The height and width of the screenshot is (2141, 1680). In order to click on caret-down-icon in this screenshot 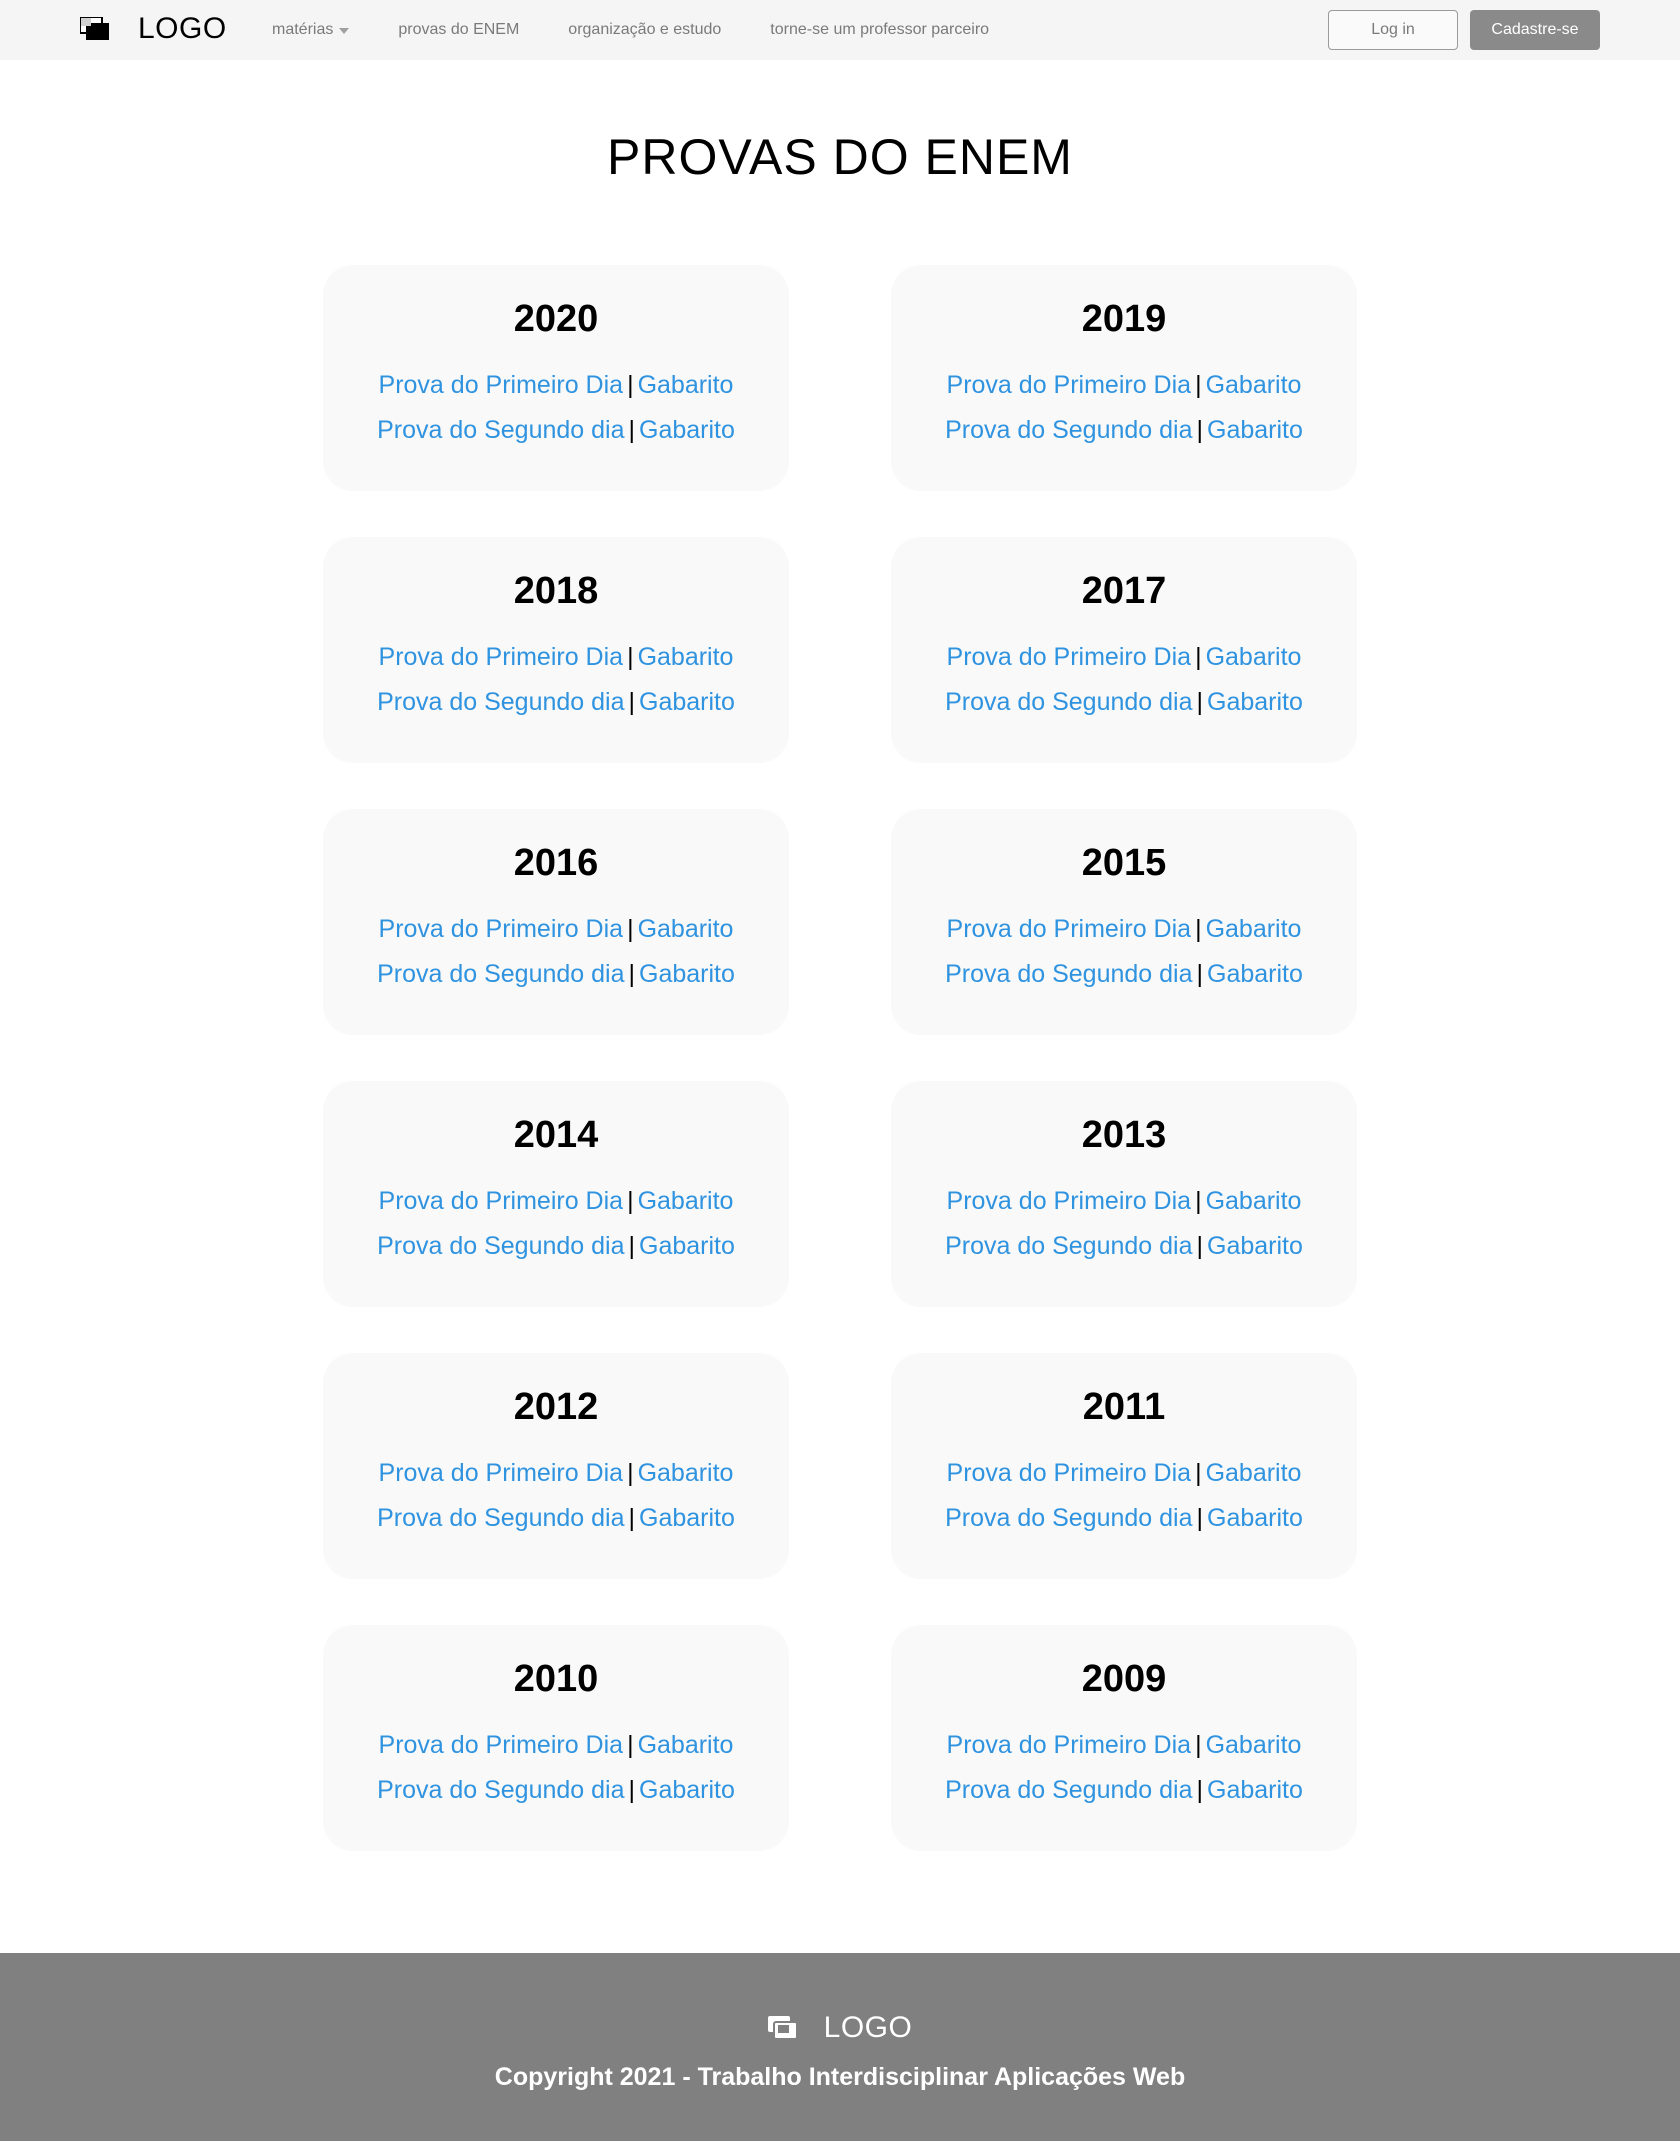, I will do `click(344, 31)`.